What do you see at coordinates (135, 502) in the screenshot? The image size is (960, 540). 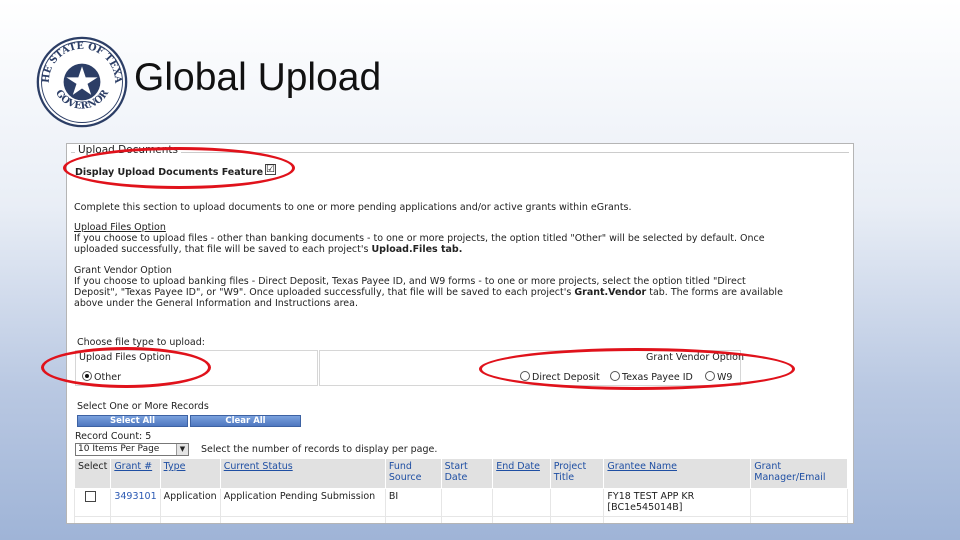 I see `row-grant-number: 3493101` at bounding box center [135, 502].